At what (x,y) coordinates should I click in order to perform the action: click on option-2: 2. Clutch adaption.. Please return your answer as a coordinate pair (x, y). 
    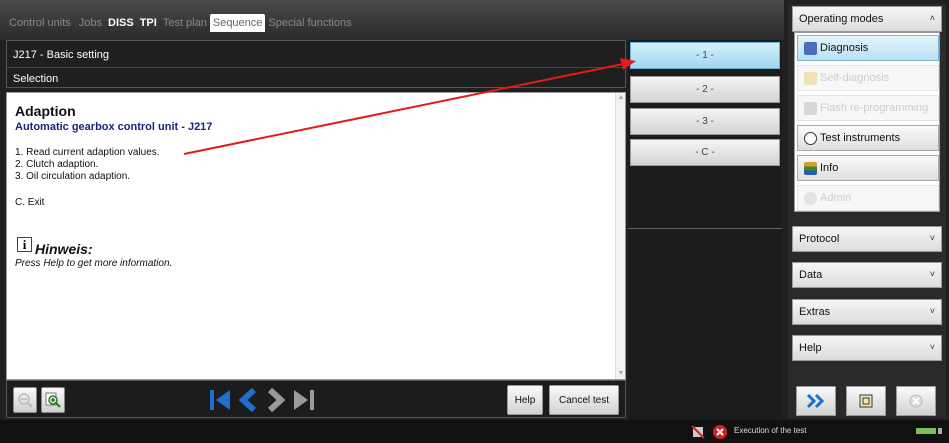
    Looking at the image, I should click on (57, 164).